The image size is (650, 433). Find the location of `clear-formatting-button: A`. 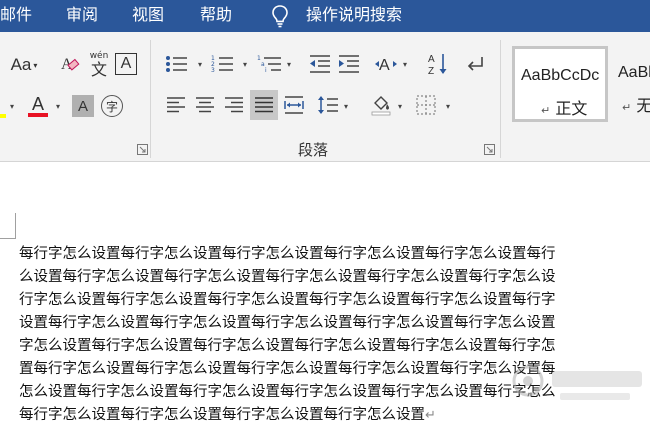

clear-formatting-button: A is located at coordinates (71, 65).